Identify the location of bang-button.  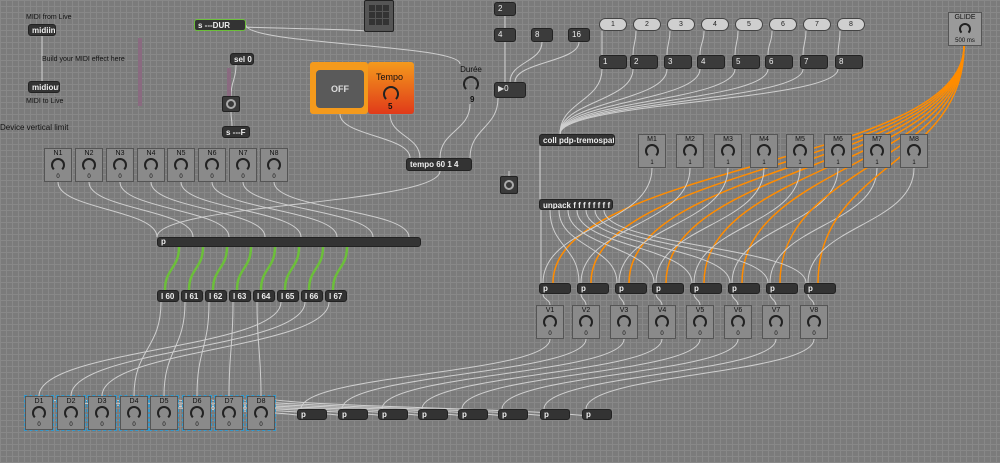
(231, 104).